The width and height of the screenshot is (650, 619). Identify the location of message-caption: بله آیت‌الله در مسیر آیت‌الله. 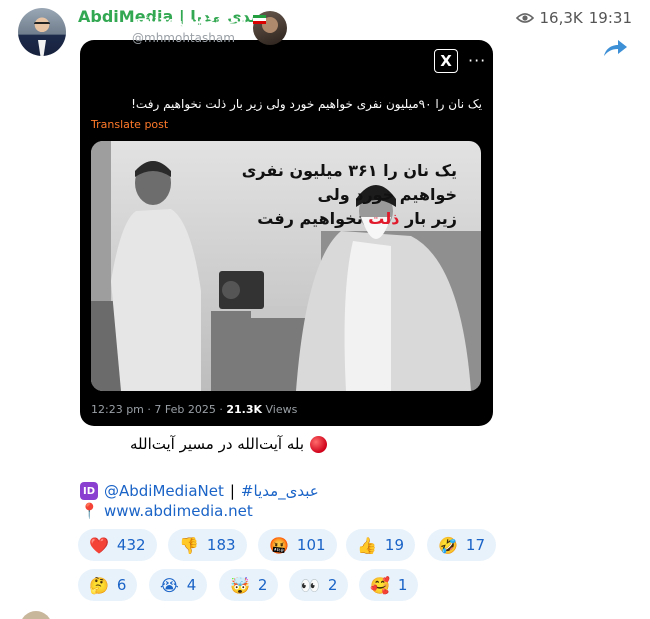
(229, 444).